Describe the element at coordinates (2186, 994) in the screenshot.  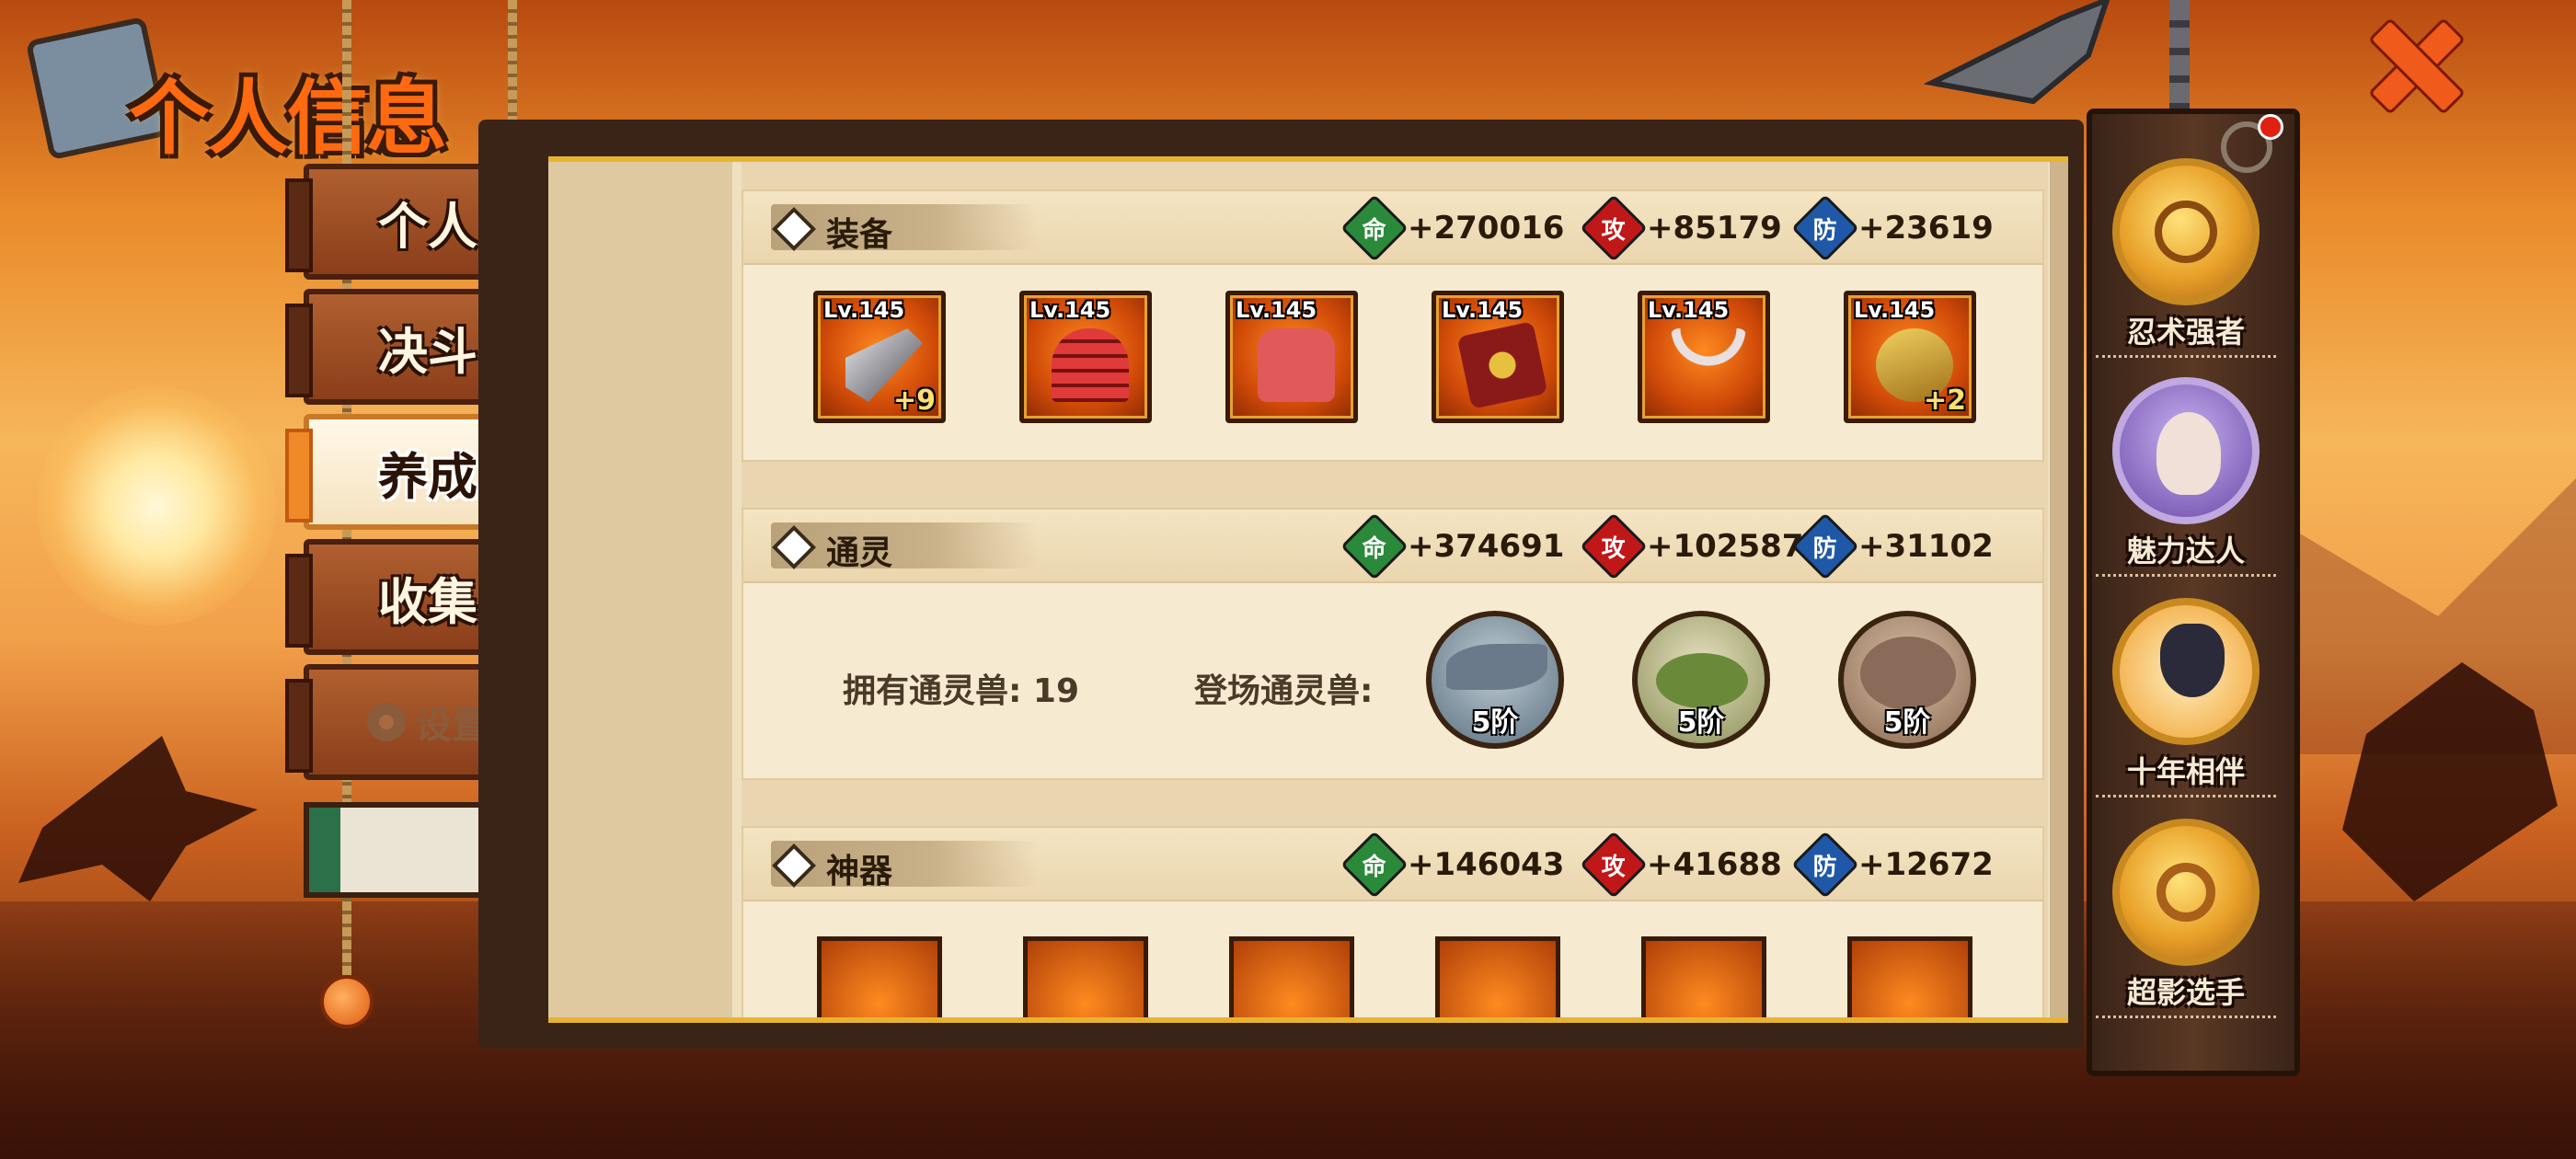
I see `achievement-label: 超影选手` at that location.